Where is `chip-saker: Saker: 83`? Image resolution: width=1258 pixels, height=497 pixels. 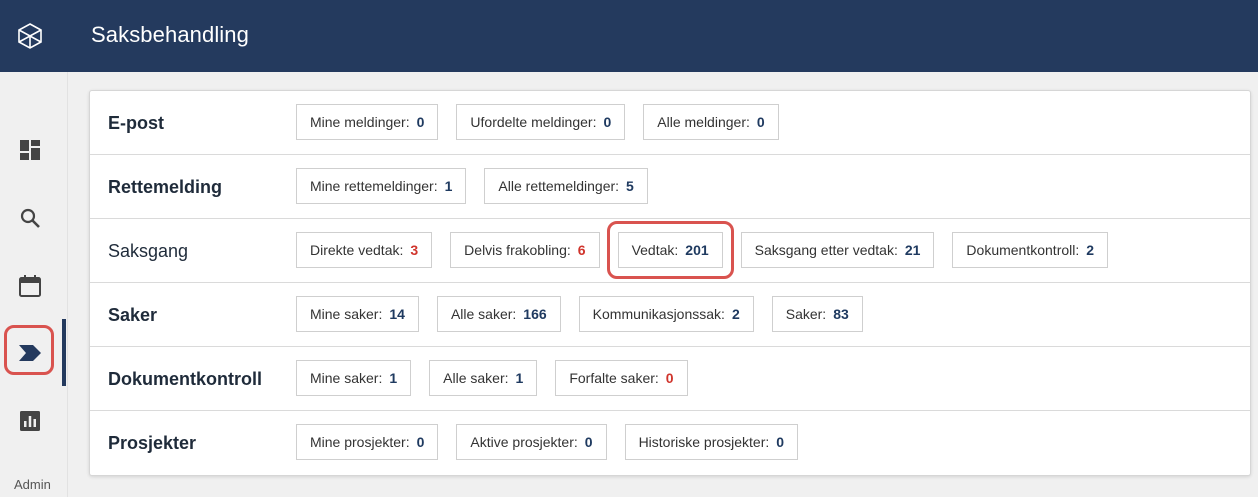
chip-saker: Saker: 83 is located at coordinates (817, 314).